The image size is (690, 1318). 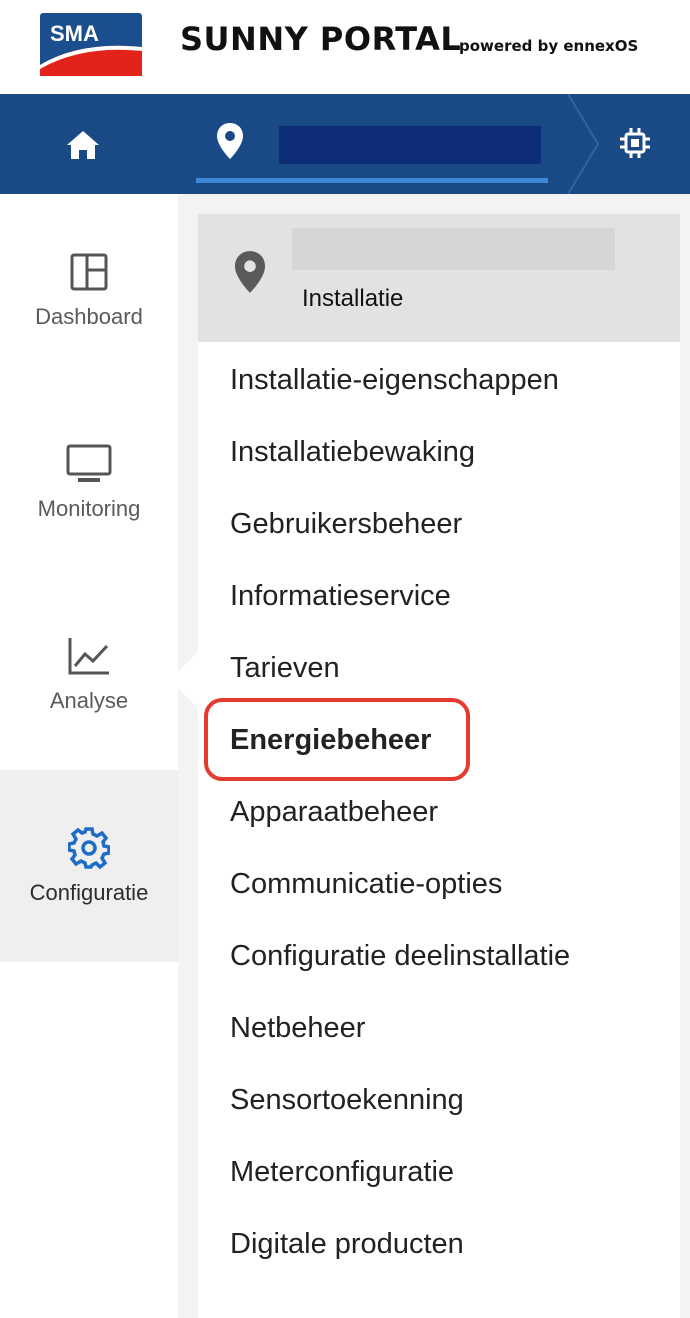 I want to click on breadcrumb-separator, so click(x=582, y=144).